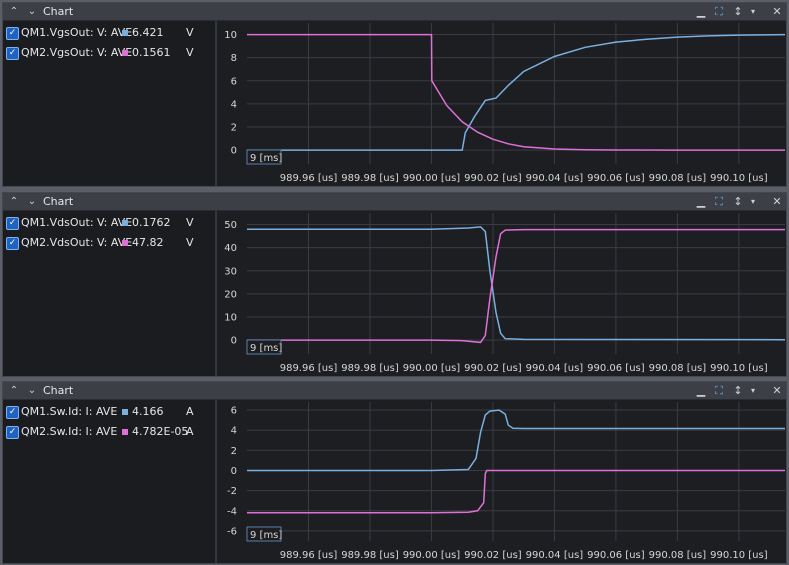 Image resolution: width=789 pixels, height=565 pixels. What do you see at coordinates (160, 431) in the screenshot?
I see `series-value: 4.782E-05` at bounding box center [160, 431].